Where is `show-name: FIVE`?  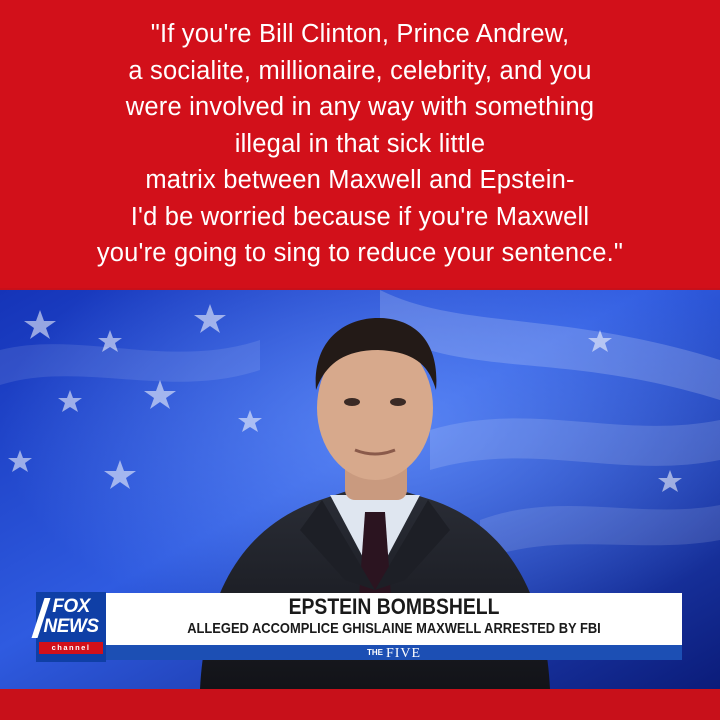 show-name: FIVE is located at coordinates (403, 653).